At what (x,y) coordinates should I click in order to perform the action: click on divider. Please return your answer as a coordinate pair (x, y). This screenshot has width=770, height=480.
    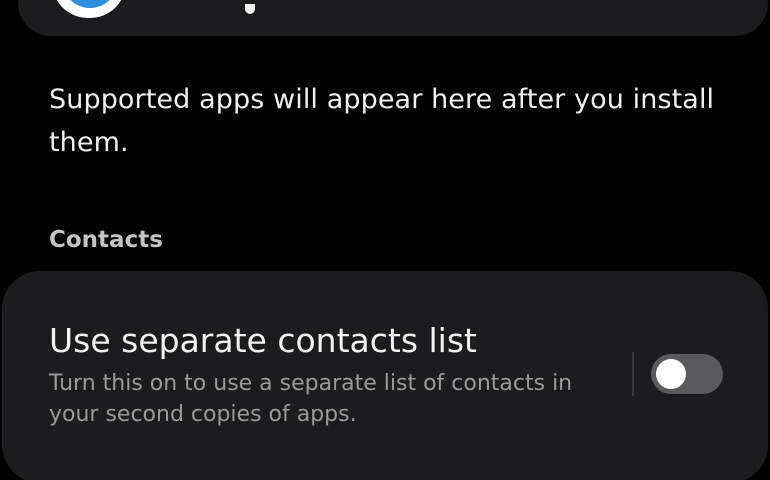
    Looking at the image, I should click on (633, 374).